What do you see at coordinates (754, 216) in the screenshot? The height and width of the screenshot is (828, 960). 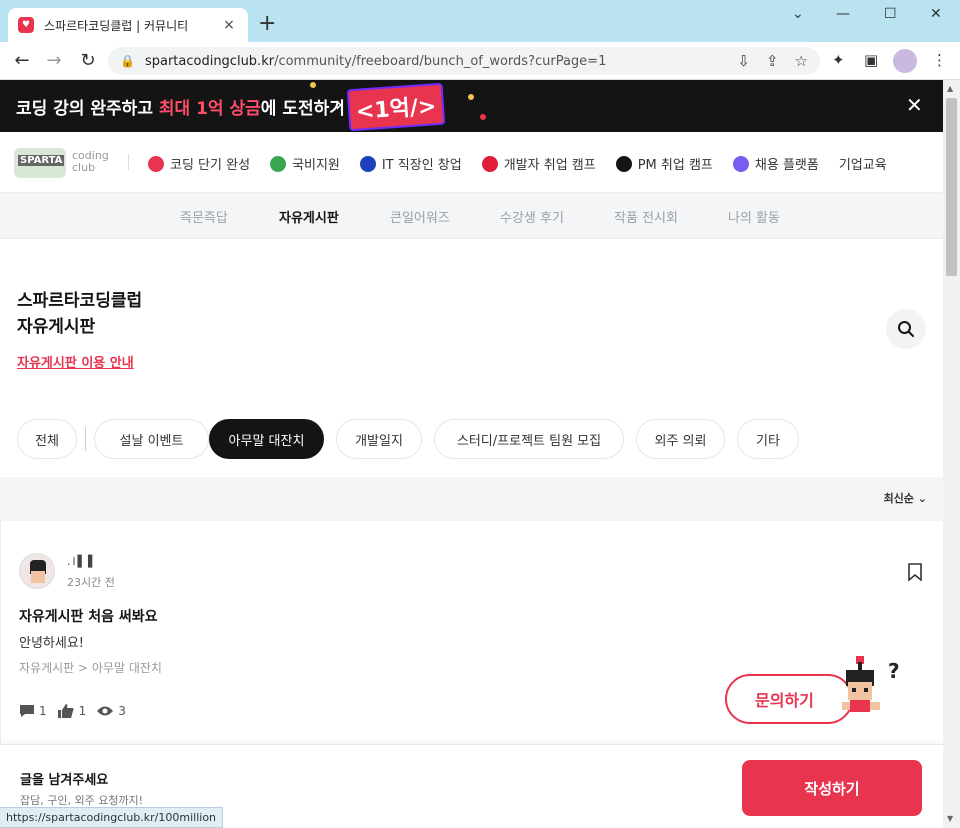 I see `tab-my-activity: 나의 활동` at bounding box center [754, 216].